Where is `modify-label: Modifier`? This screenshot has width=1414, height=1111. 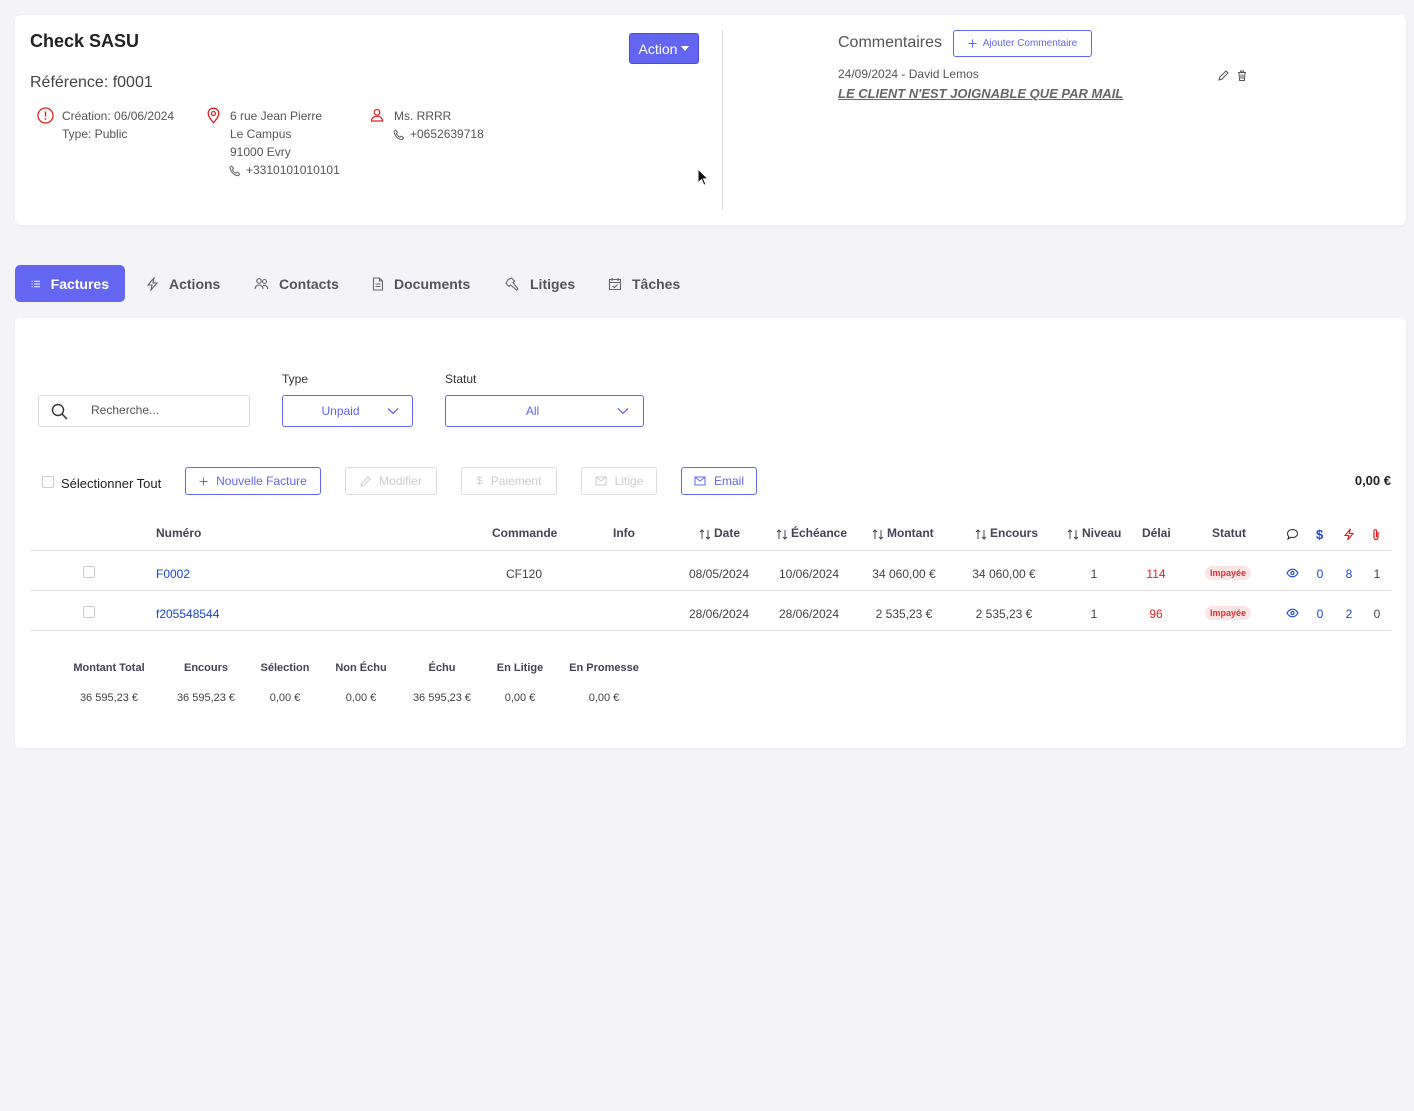
modify-label: Modifier is located at coordinates (400, 481).